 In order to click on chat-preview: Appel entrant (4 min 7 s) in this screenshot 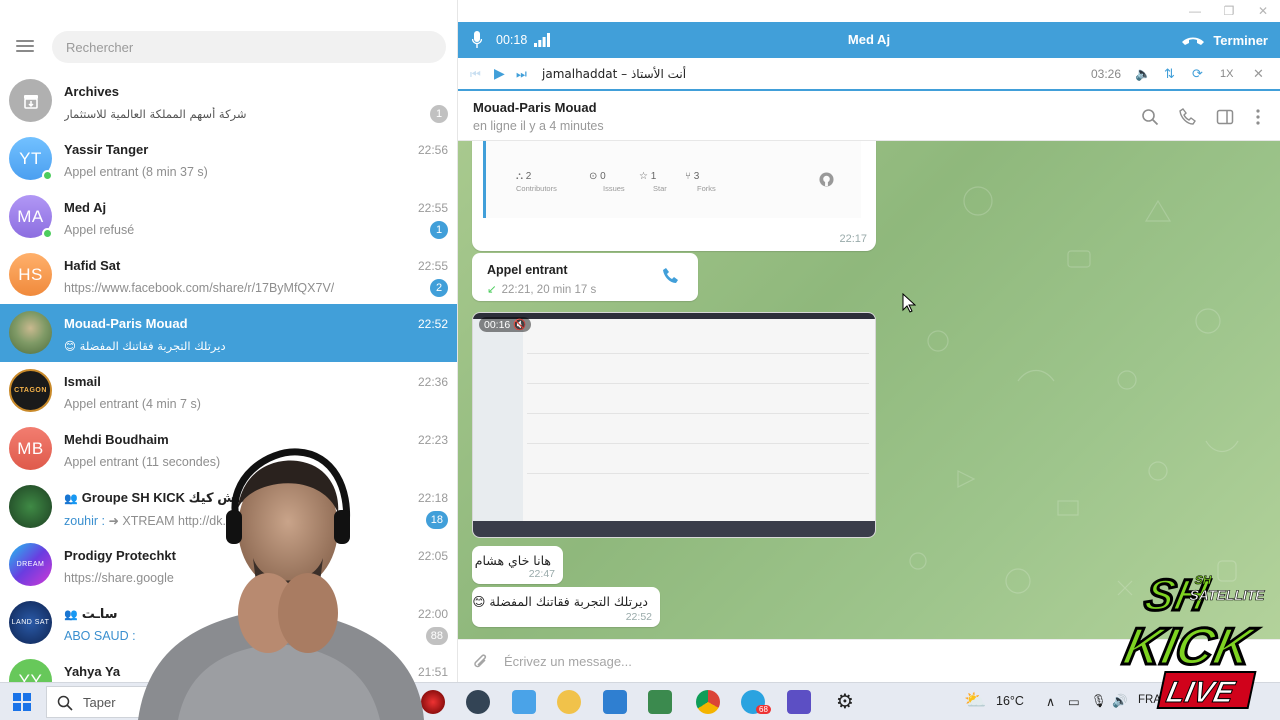, I will do `click(132, 404)`.